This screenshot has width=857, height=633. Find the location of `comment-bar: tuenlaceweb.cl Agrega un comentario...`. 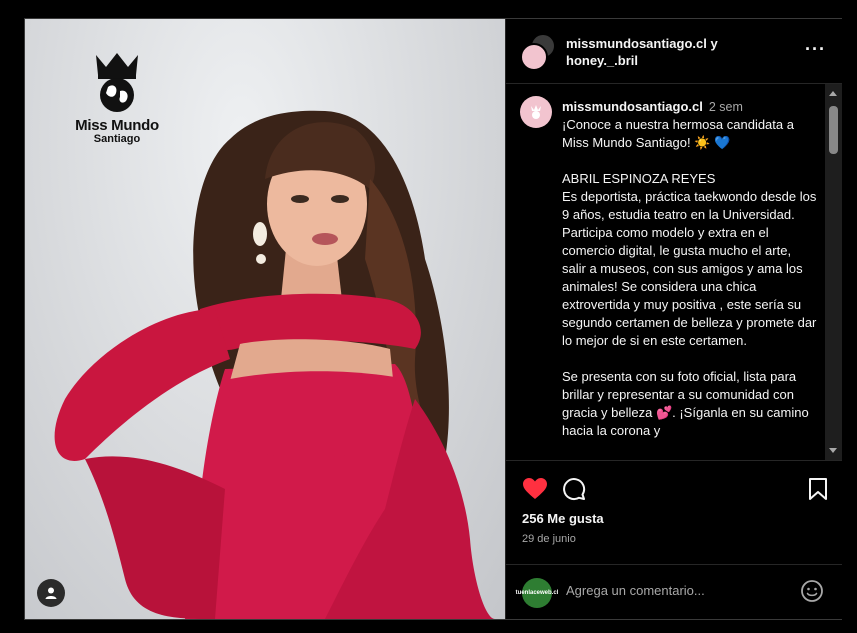

comment-bar: tuenlaceweb.cl Agrega un comentario... is located at coordinates (674, 592).